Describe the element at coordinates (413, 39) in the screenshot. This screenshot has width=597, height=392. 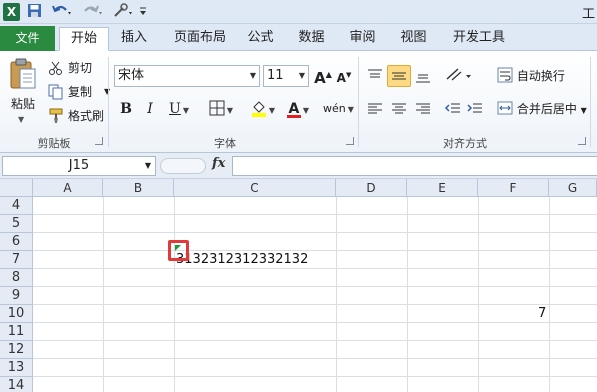
I see `tab-view: 视图` at that location.